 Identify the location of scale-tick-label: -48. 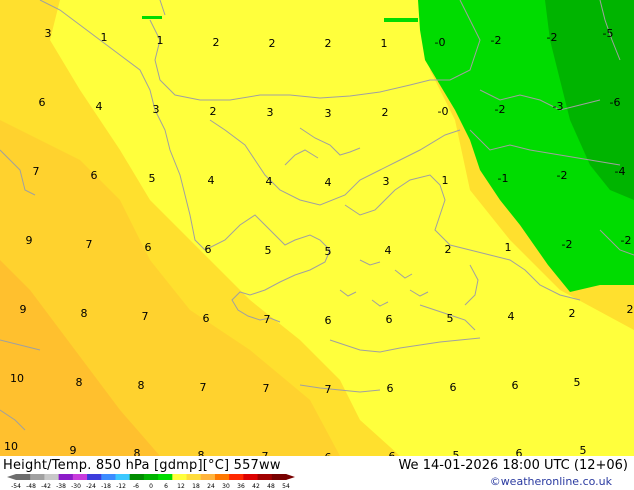
(31, 486).